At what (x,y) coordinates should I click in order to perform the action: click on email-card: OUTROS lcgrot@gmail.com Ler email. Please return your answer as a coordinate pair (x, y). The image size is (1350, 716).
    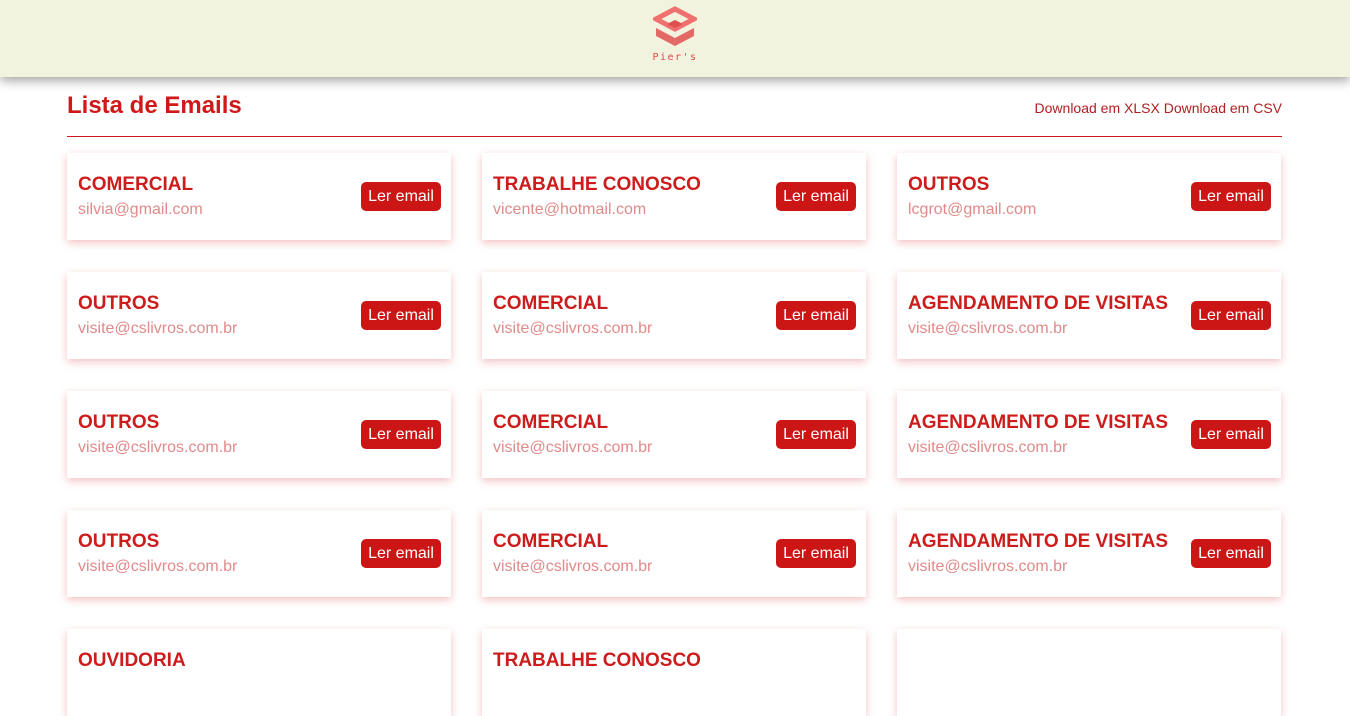
    Looking at the image, I should click on (1089, 196).